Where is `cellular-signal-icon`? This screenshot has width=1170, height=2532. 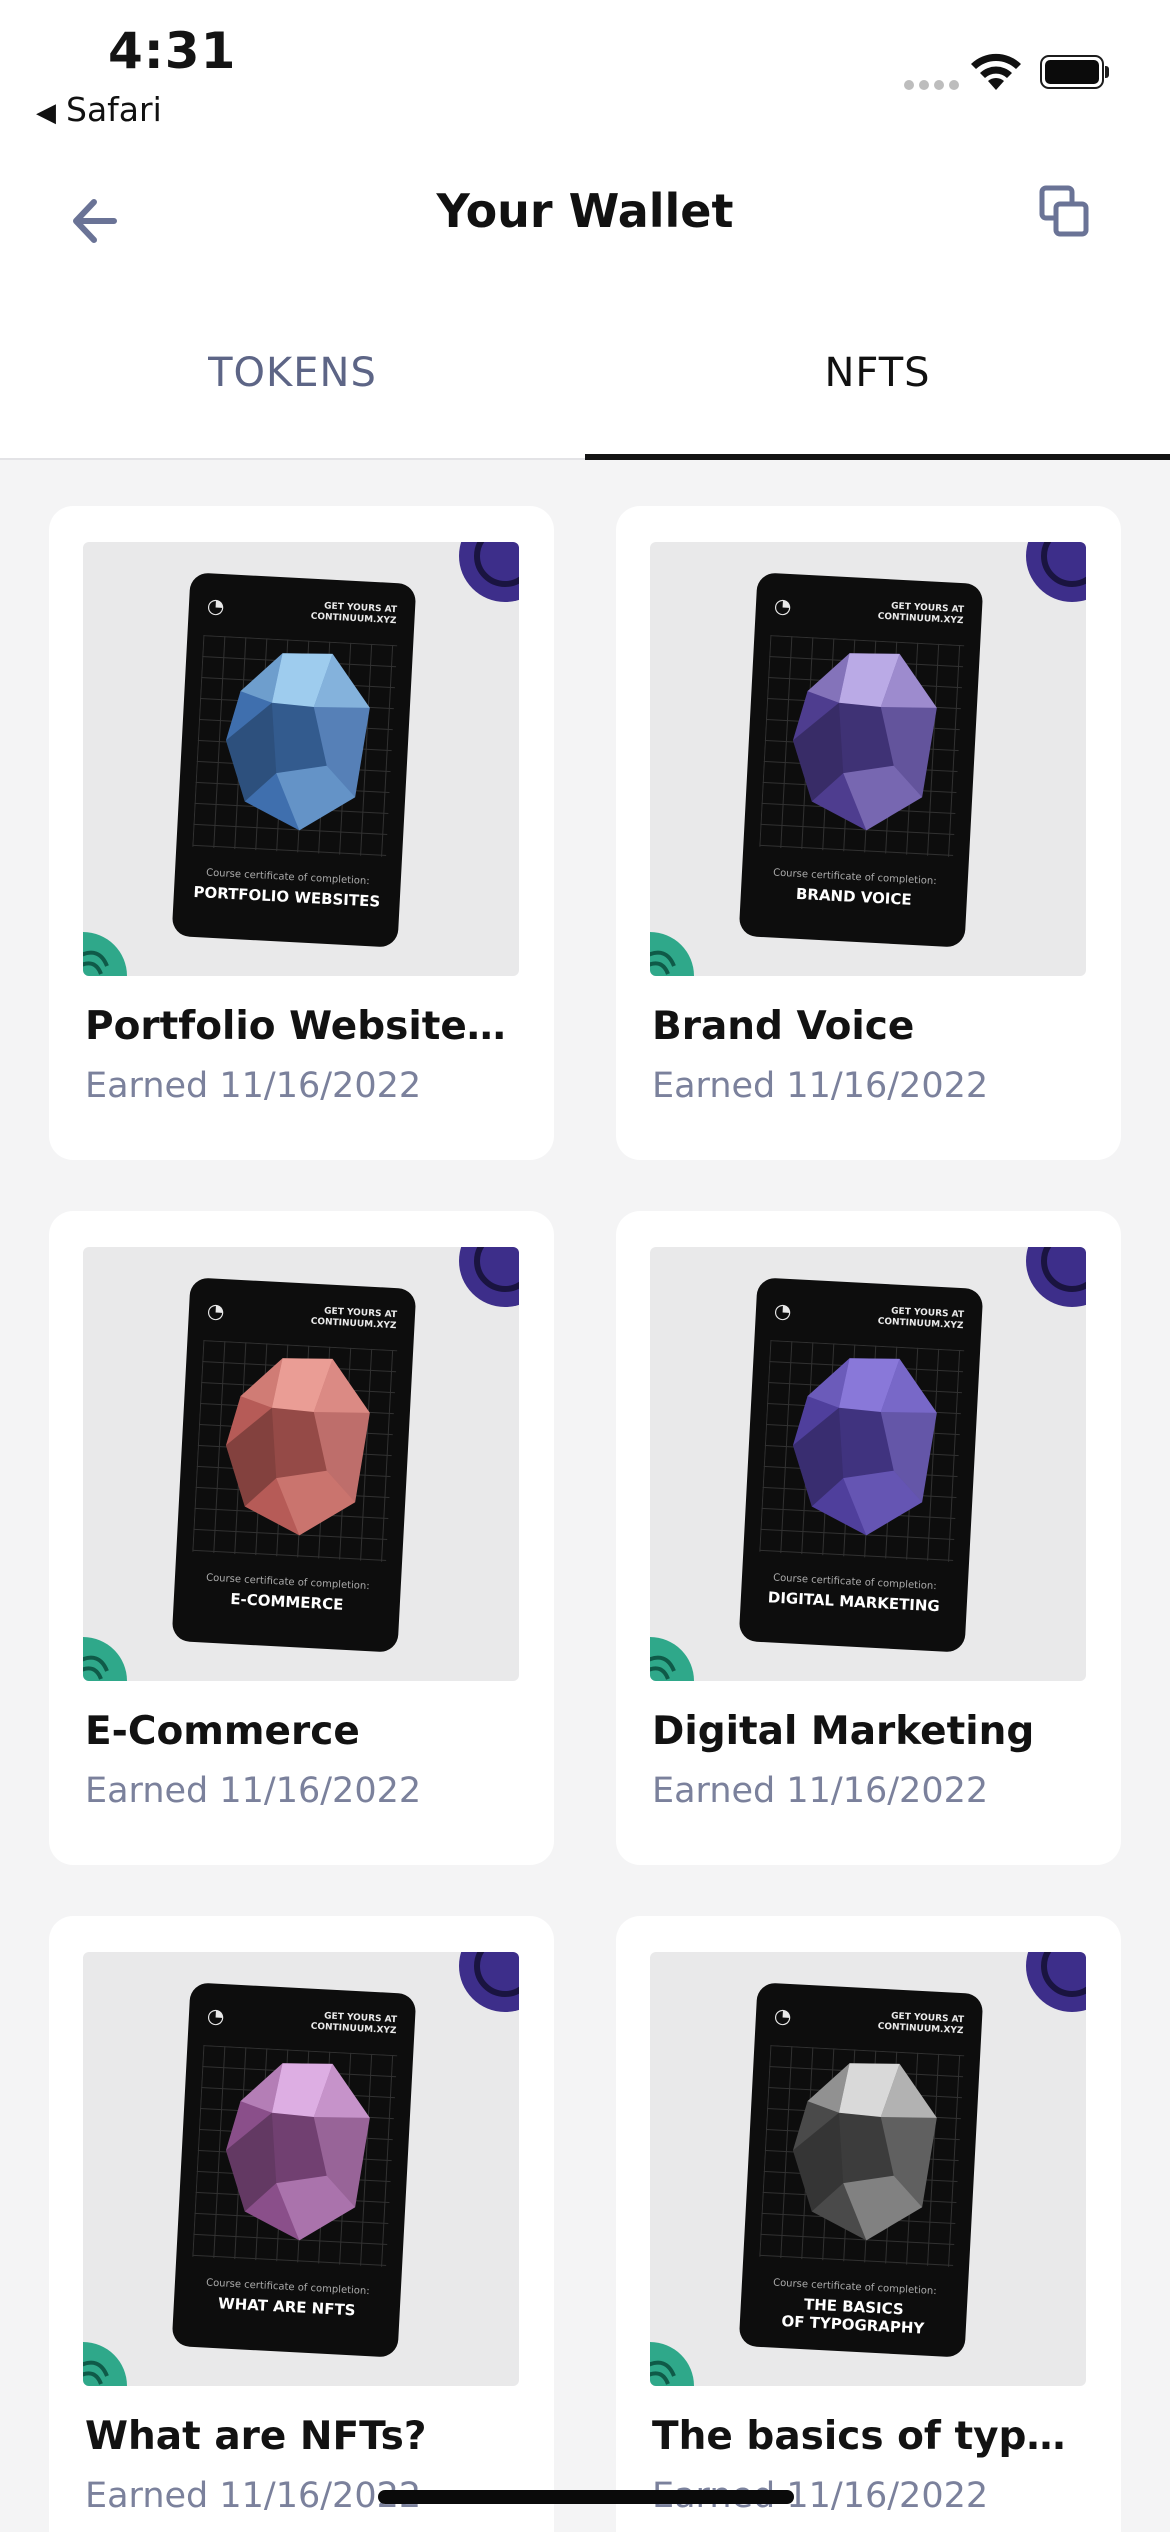 cellular-signal-icon is located at coordinates (932, 86).